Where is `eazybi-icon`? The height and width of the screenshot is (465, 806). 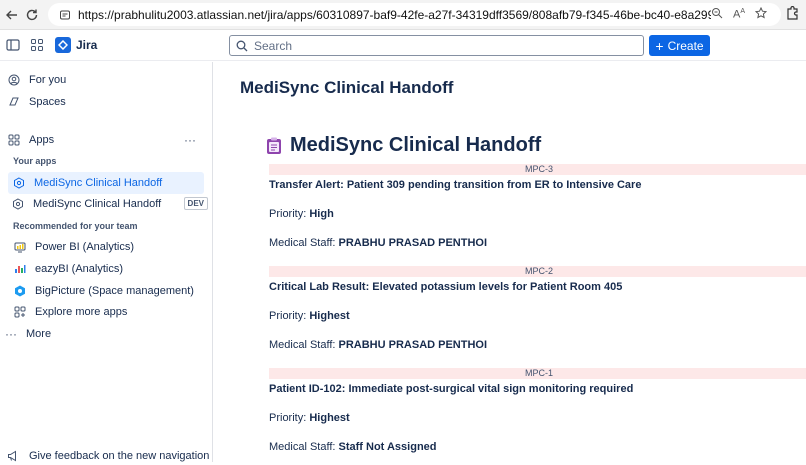 eazybi-icon is located at coordinates (20, 269).